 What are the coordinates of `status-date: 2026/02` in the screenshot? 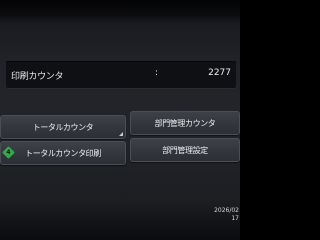 It's located at (226, 210).